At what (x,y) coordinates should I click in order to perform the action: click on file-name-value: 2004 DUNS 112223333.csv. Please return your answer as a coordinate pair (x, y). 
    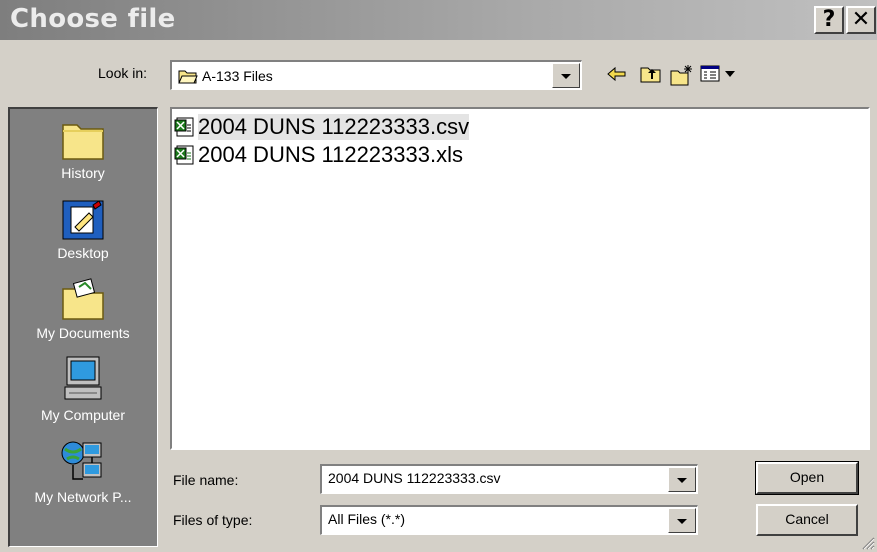
    Looking at the image, I should click on (414, 478).